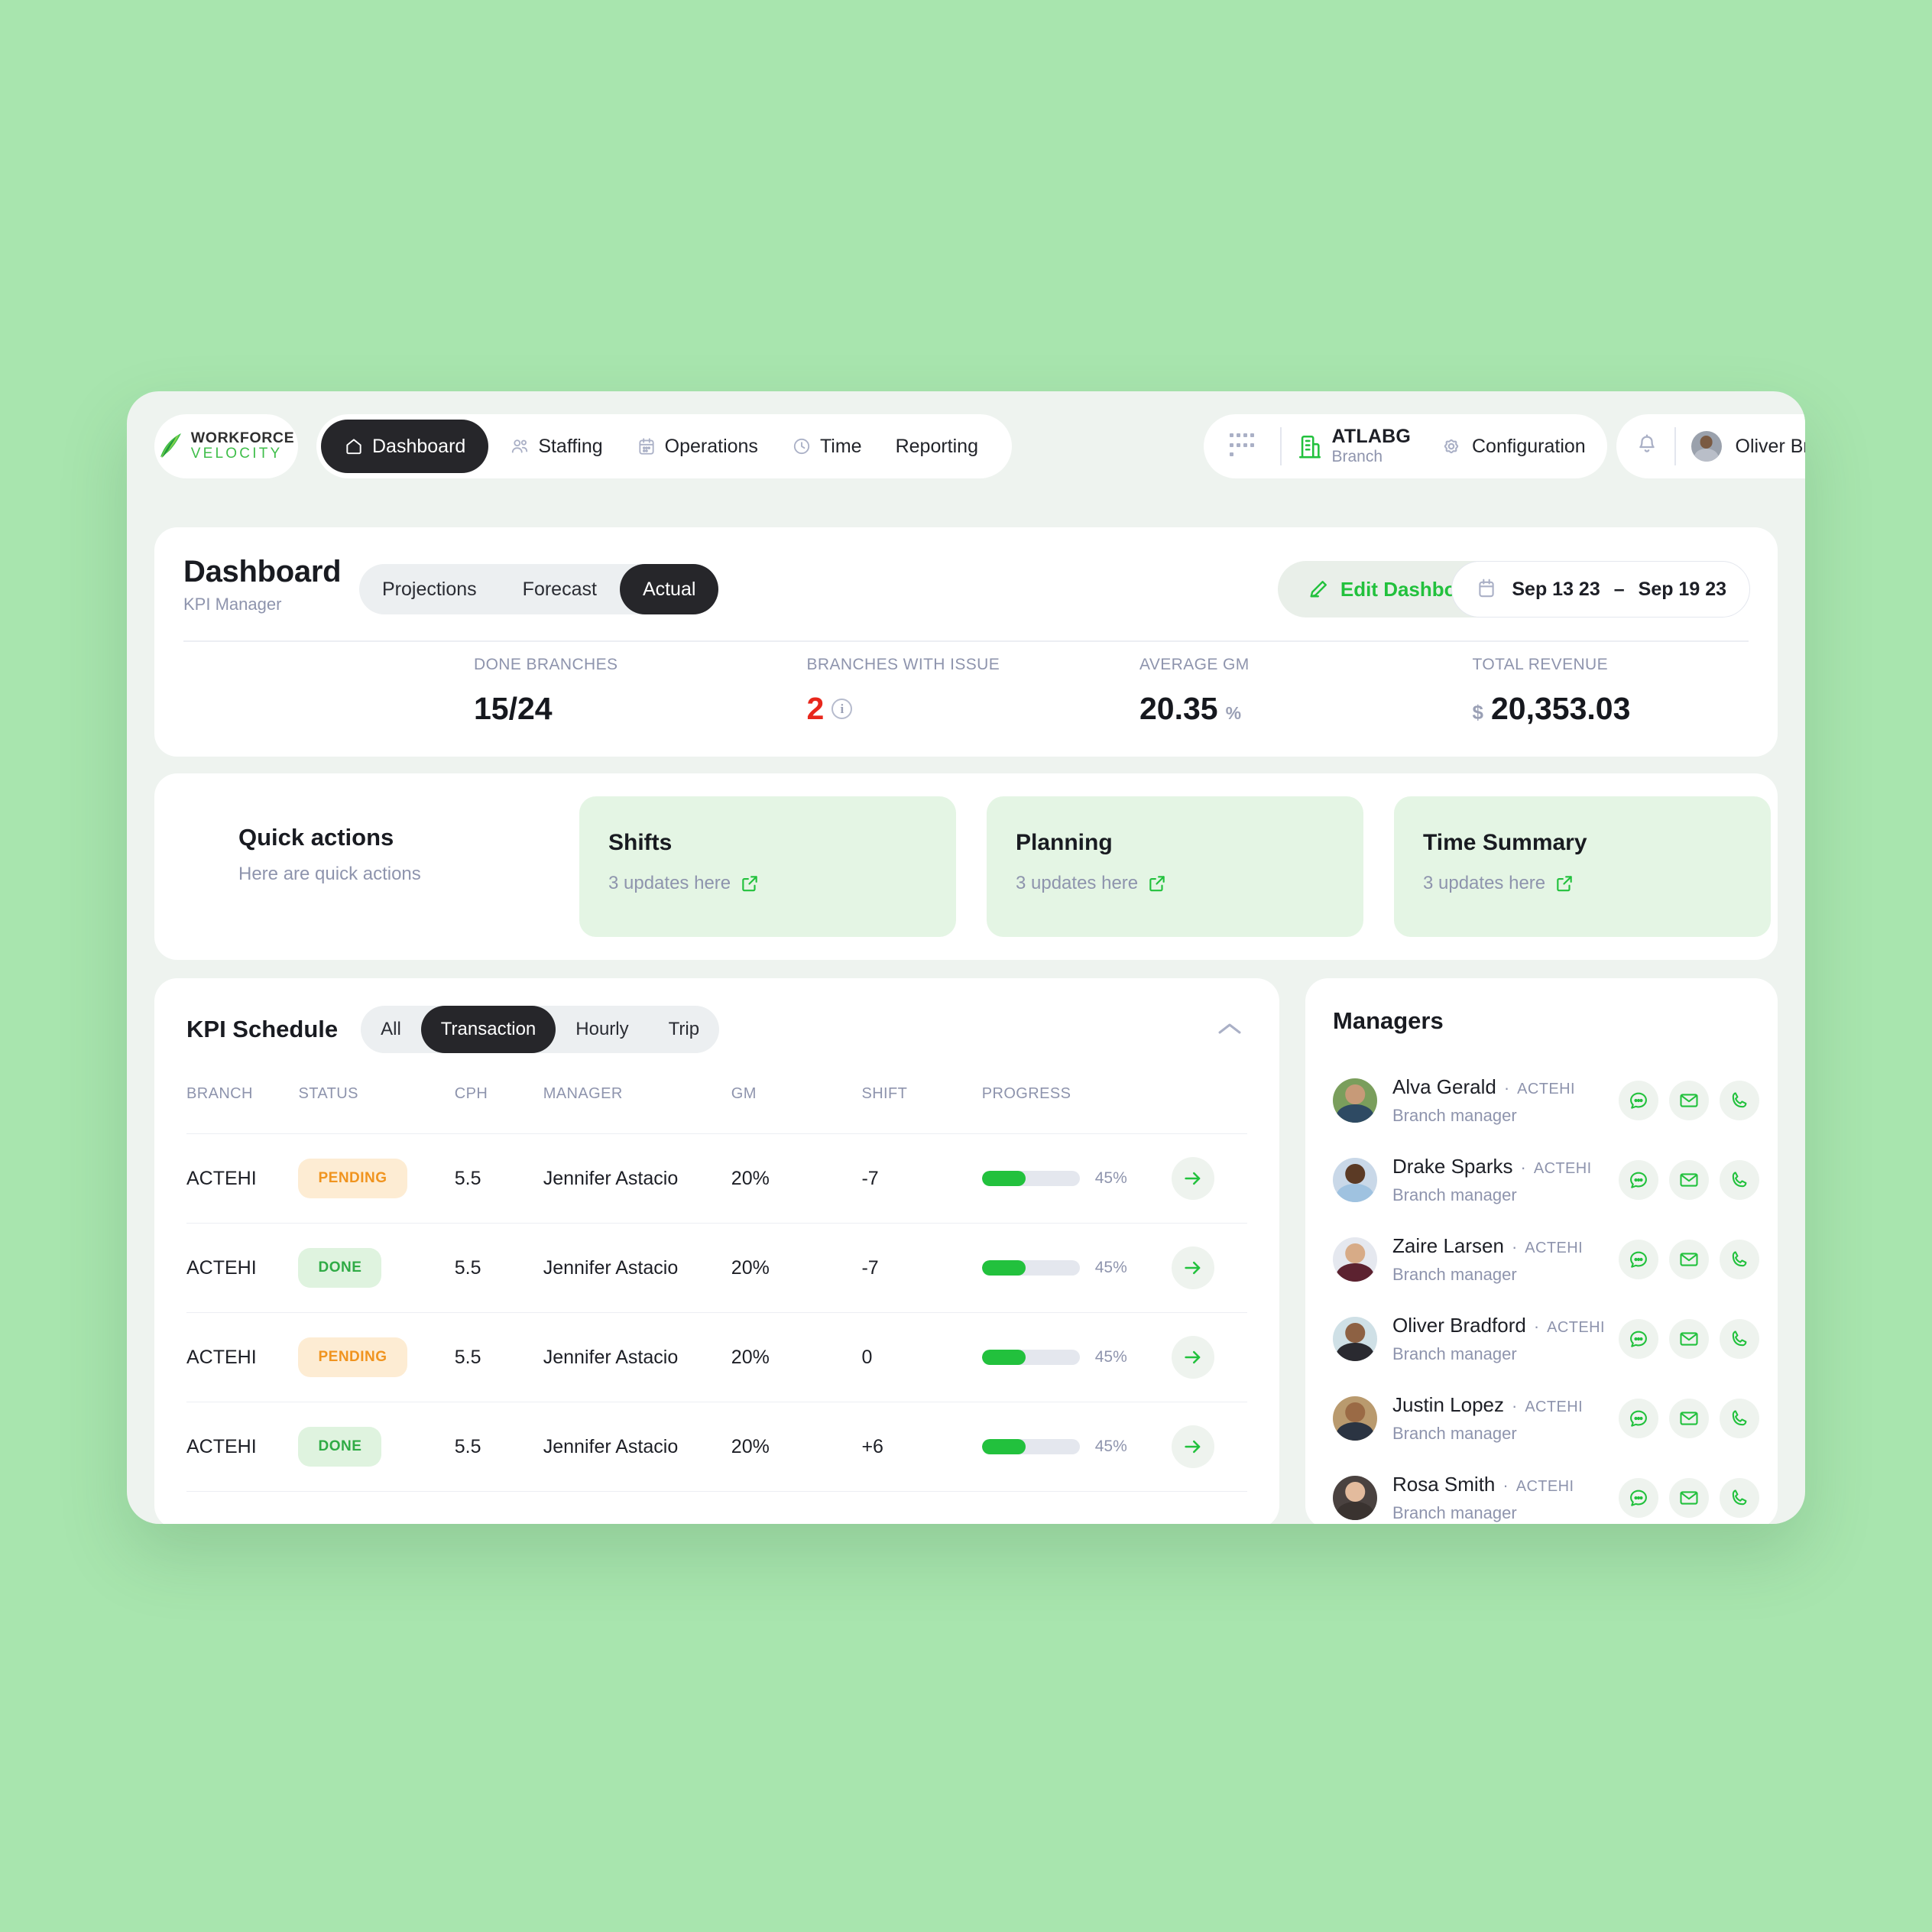 This screenshot has height=1932, width=1932. I want to click on date-range-picker: Sep 13 23 – Sep 19 23, so click(1601, 589).